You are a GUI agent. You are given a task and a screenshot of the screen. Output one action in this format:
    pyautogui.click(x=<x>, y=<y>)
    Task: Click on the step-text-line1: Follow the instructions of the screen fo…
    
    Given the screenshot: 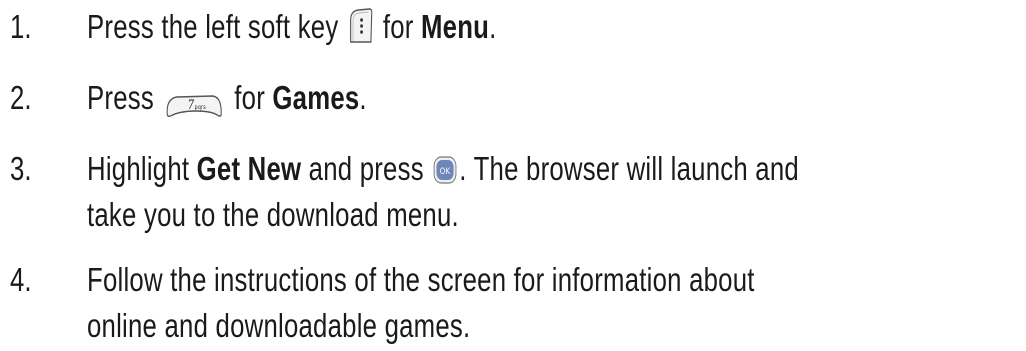 What is the action you would take?
    pyautogui.click(x=421, y=279)
    